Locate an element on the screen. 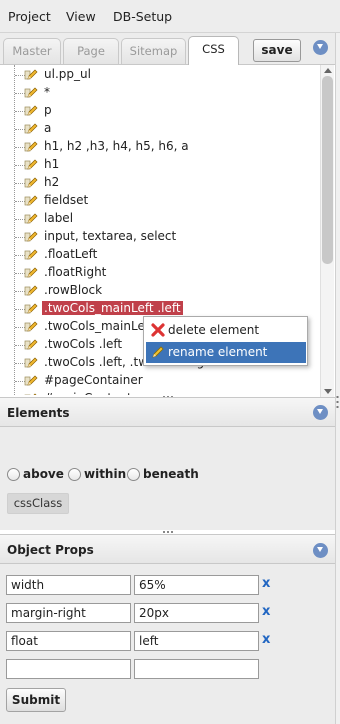  menu-project: Project is located at coordinates (29, 16).